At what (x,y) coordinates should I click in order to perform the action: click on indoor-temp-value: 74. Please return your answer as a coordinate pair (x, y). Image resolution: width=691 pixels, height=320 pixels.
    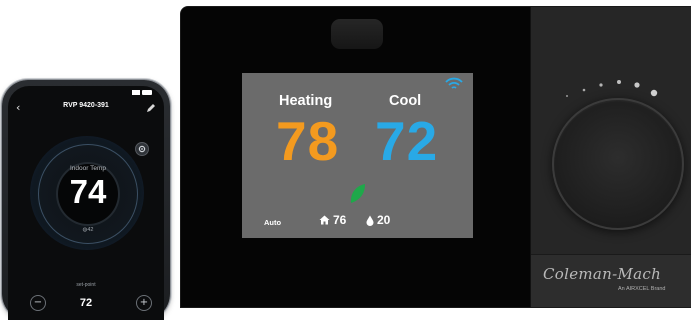
    Looking at the image, I should click on (88, 191).